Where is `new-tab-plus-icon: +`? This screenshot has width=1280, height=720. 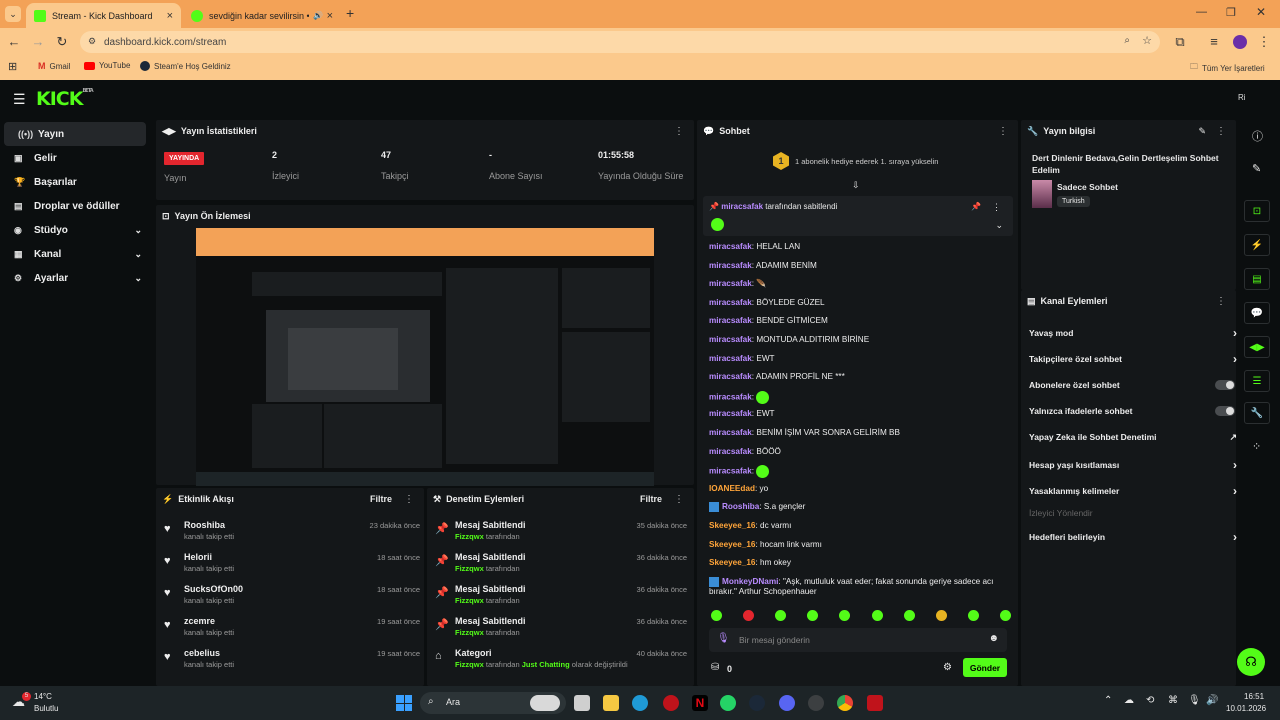
new-tab-plus-icon: + is located at coordinates (350, 13).